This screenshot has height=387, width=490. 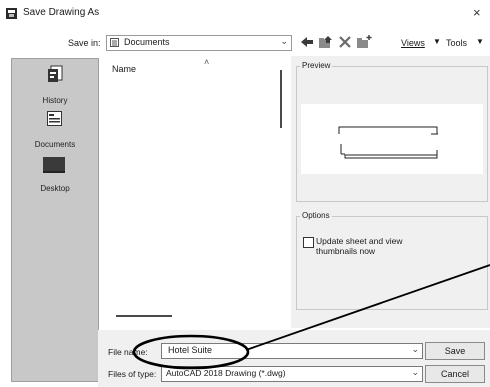 What do you see at coordinates (292, 374) in the screenshot?
I see `file-type-dropdown: AutoCAD 2018 Drawing (*.dwg) ⌄` at bounding box center [292, 374].